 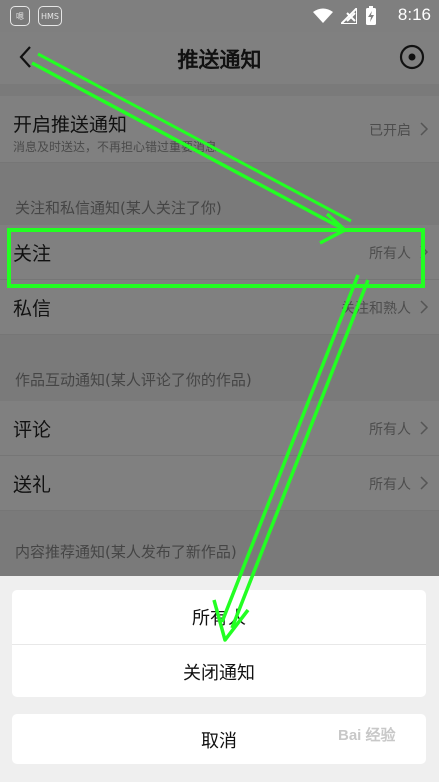 What do you see at coordinates (219, 672) in the screenshot?
I see `option-close-notifications-button: 关闭通知` at bounding box center [219, 672].